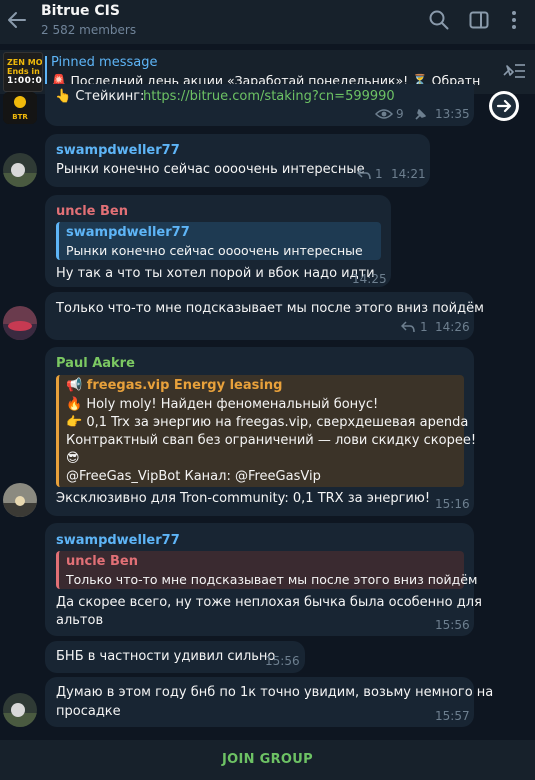 Image resolution: width=535 pixels, height=780 pixels. I want to click on chat-header: Bitrue CIS 2 582 members, so click(267, 22).